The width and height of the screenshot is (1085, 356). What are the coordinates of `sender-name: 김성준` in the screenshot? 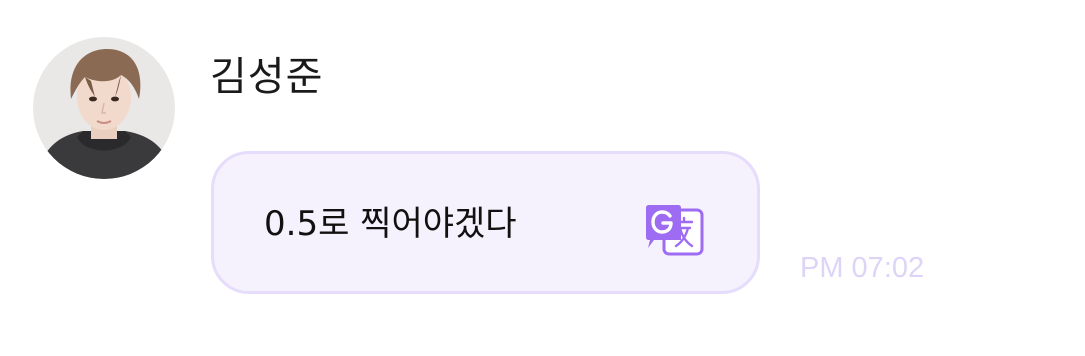 It's located at (267, 77).